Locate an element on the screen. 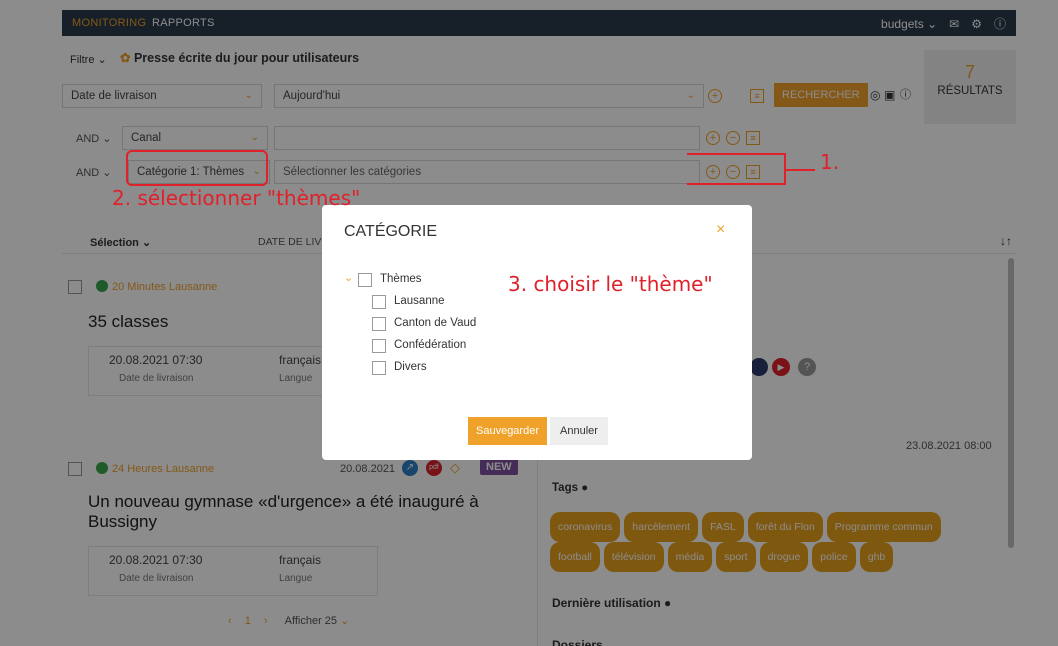 Image resolution: width=1058 pixels, height=646 pixels. annotation-step-3: 3. choisir le "thème" is located at coordinates (610, 284).